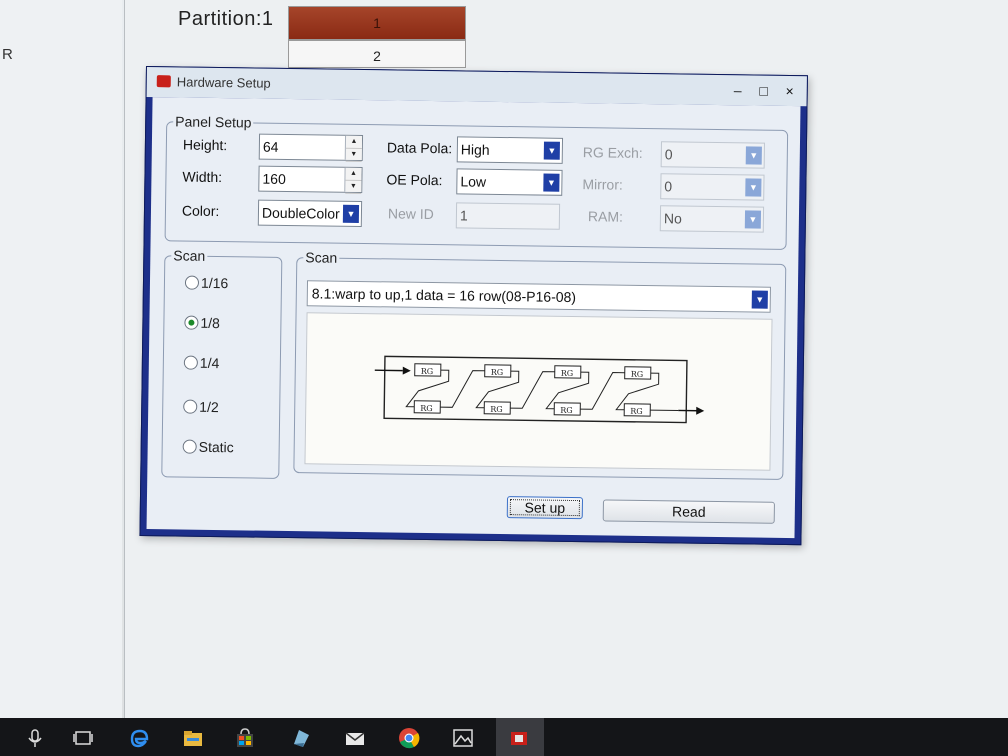 Image resolution: width=1008 pixels, height=756 pixels. I want to click on radio-label: Static, so click(216, 447).